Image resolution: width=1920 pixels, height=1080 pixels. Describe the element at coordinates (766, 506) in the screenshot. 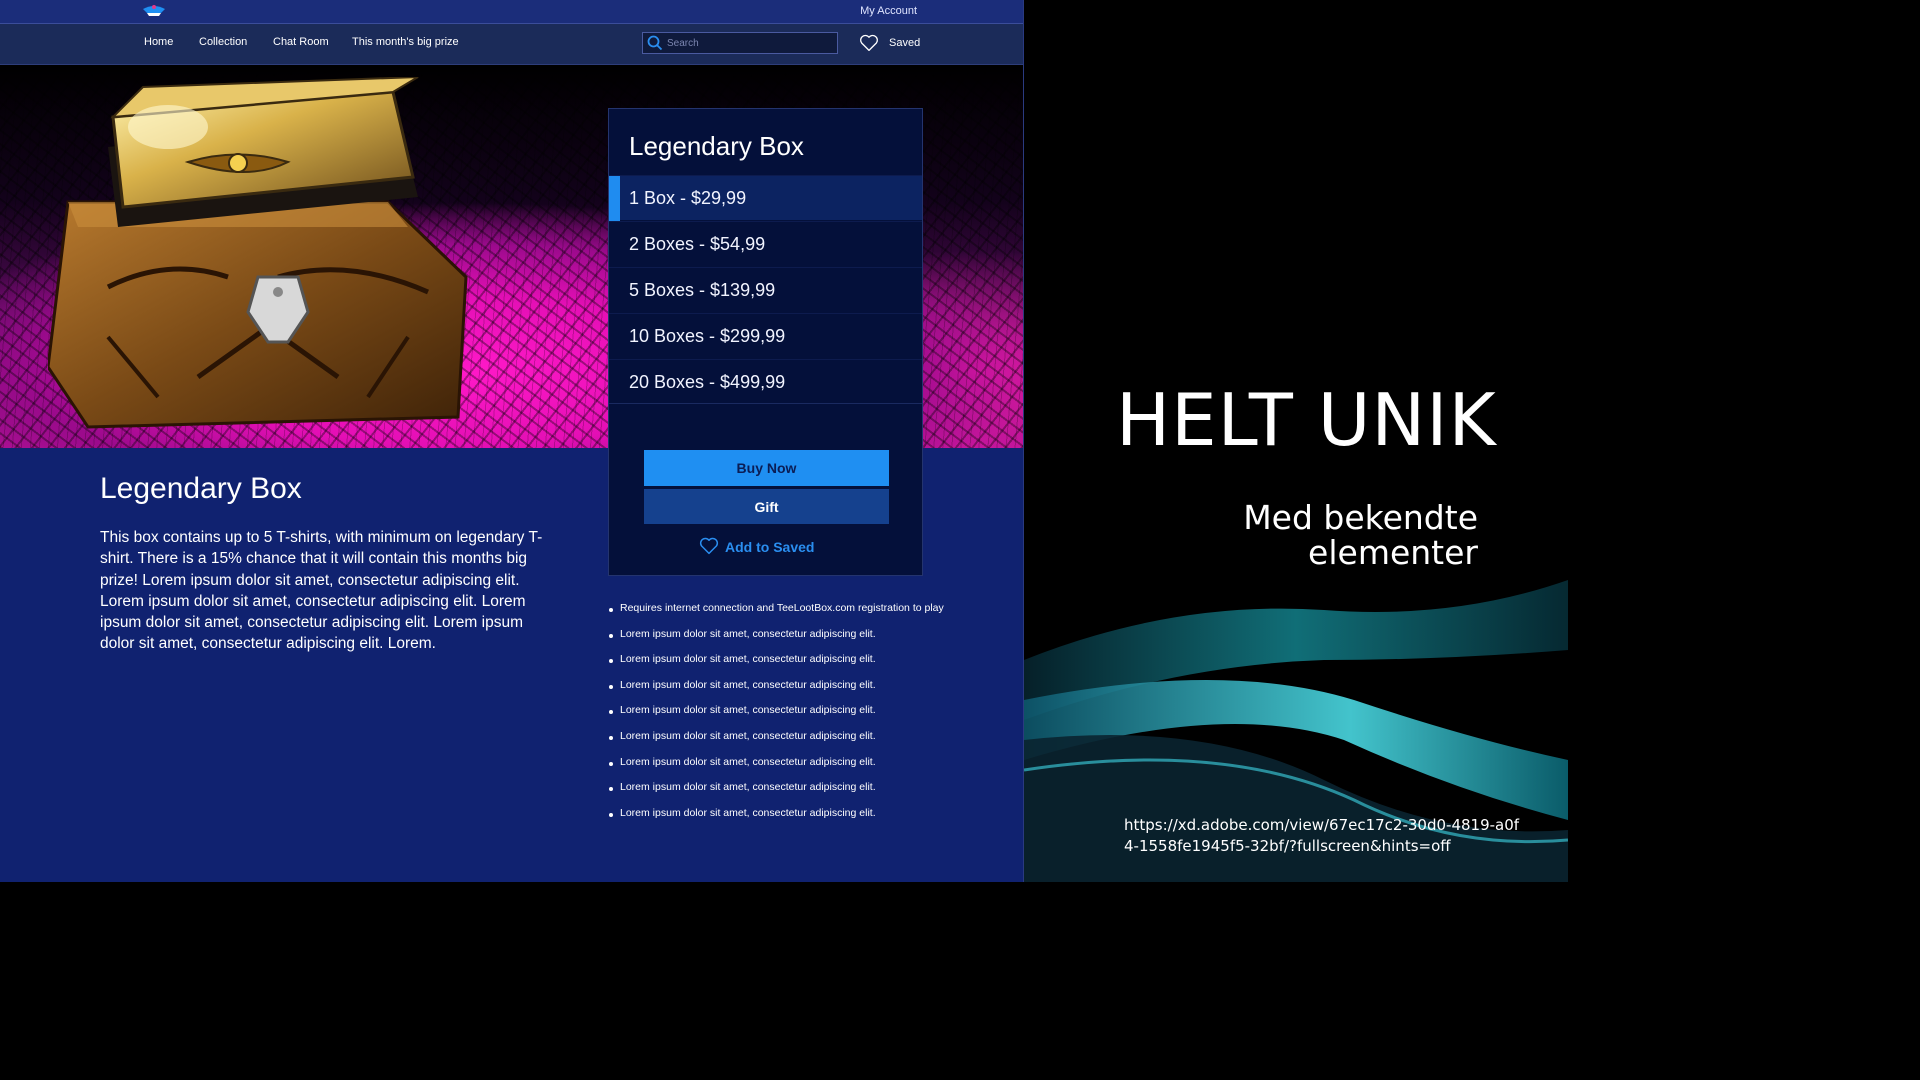

I see `gift-button: Gift` at that location.